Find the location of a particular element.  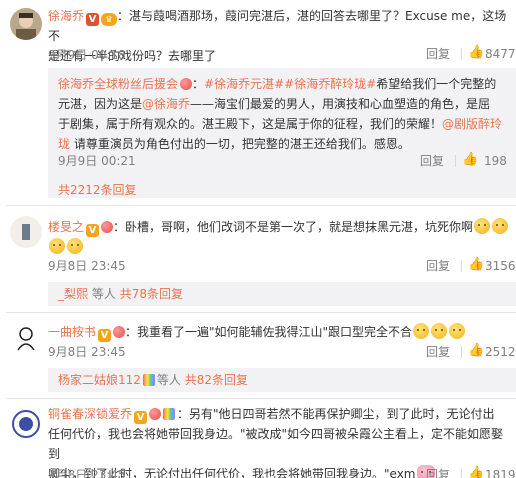

hashtag-link: #徐海乔醉玲珑# is located at coordinates (330, 84).